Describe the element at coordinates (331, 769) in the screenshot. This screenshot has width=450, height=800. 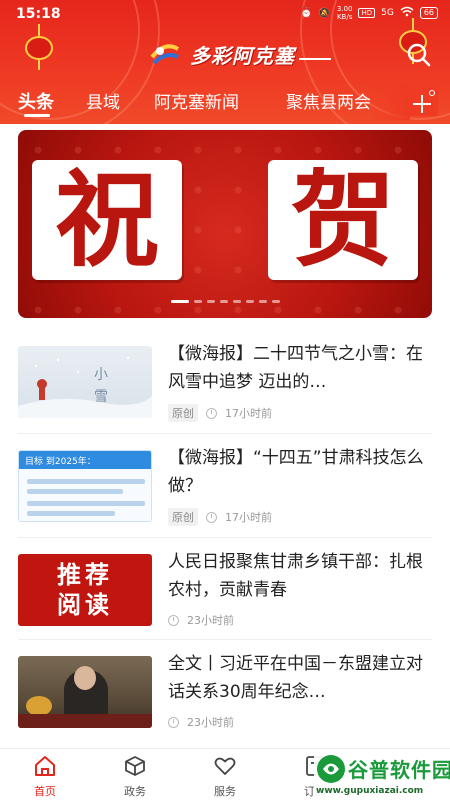
I see `watermark-logo-icon` at that location.